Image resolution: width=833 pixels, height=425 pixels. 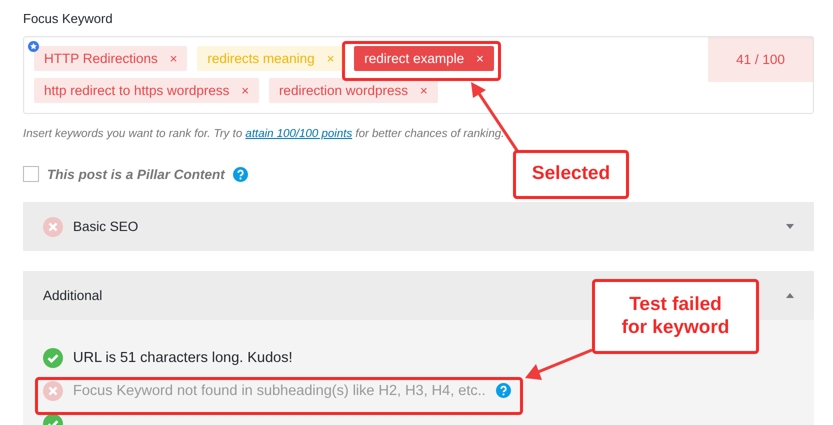 What do you see at coordinates (559, 364) in the screenshot?
I see `arrow` at bounding box center [559, 364].